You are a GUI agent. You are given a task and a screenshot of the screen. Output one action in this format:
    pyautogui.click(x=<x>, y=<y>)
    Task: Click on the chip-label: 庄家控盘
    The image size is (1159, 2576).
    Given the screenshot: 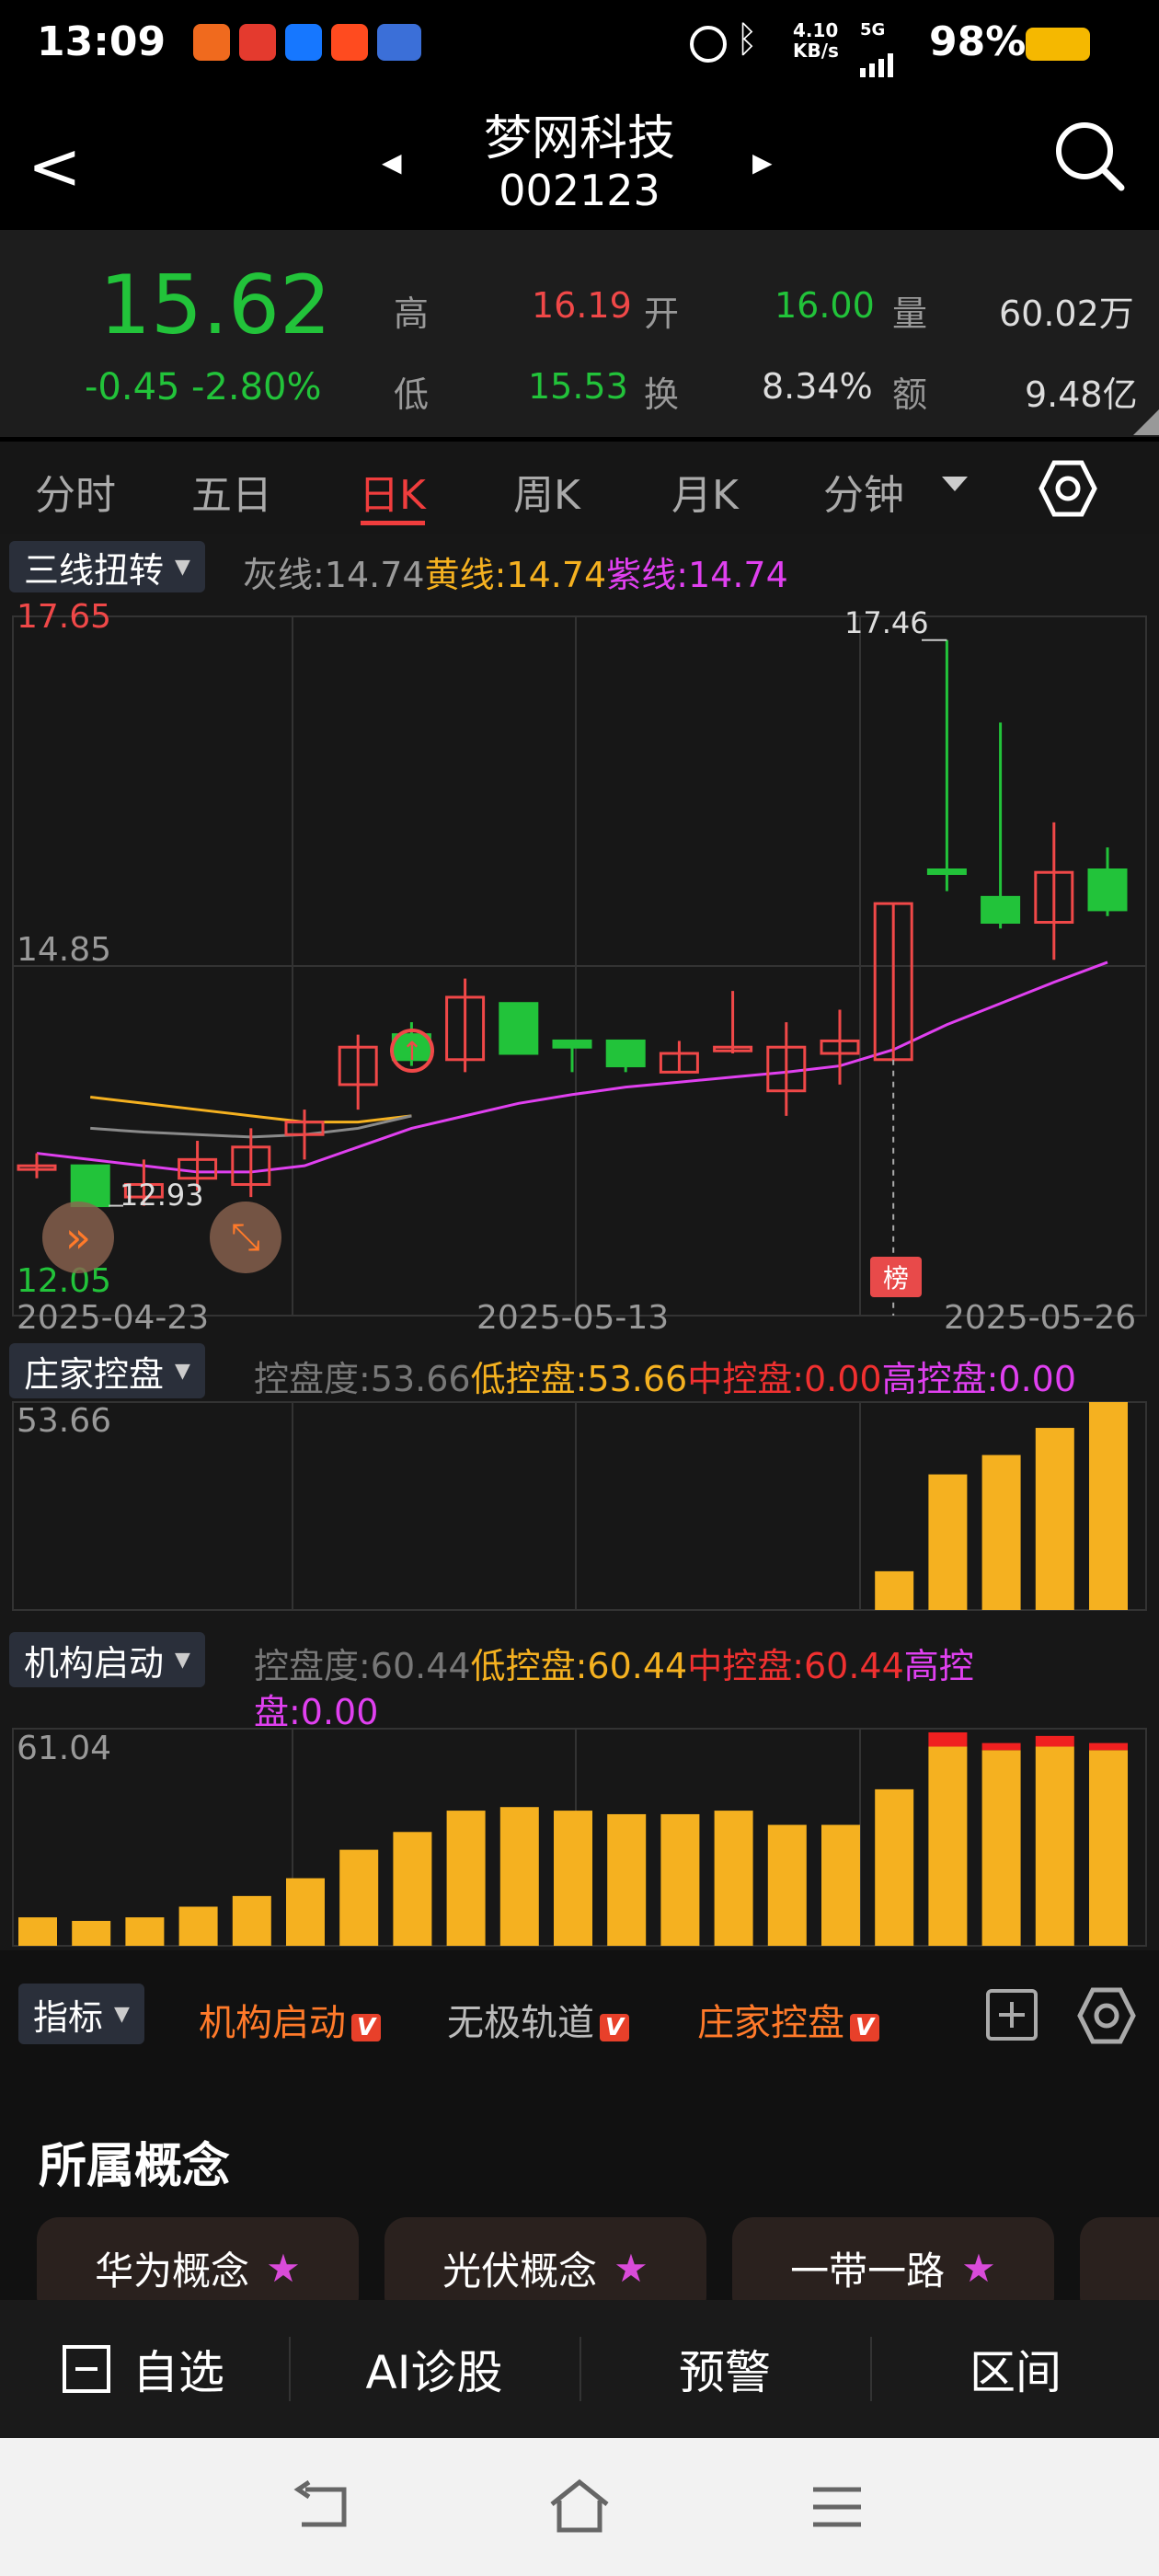 What is the action you would take?
    pyautogui.click(x=770, y=2023)
    